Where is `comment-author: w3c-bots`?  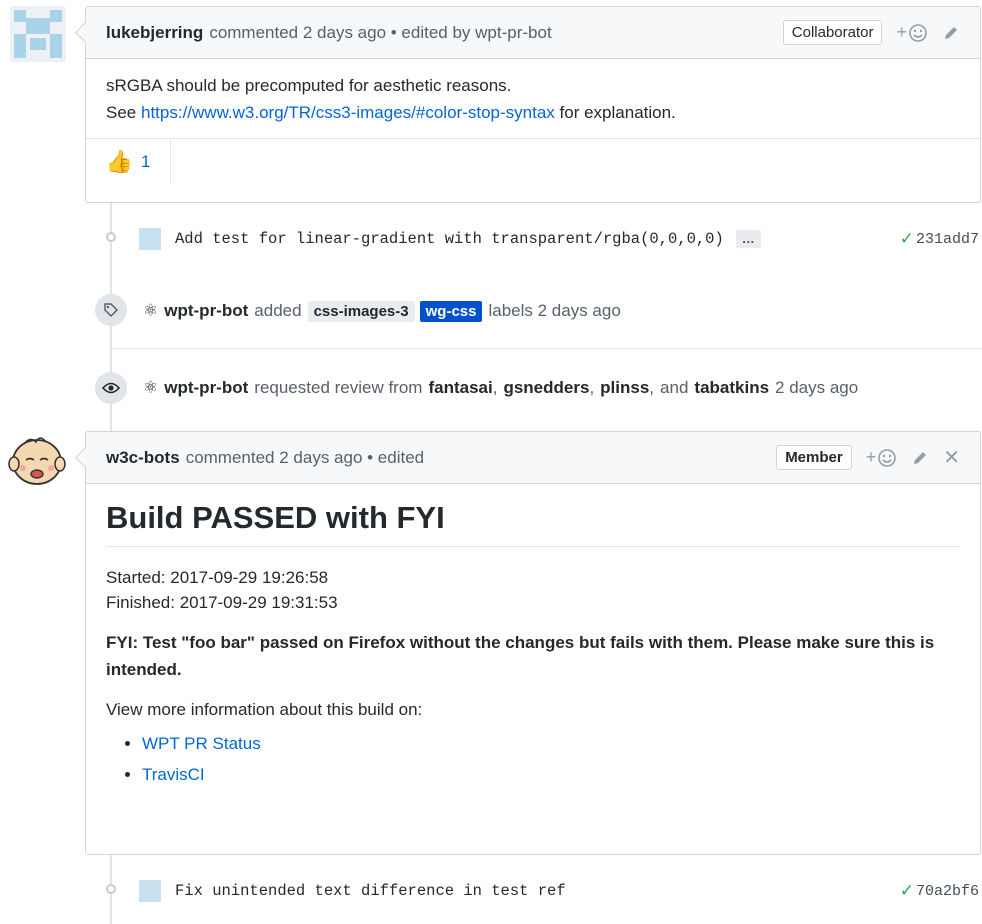
comment-author: w3c-bots is located at coordinates (143, 458).